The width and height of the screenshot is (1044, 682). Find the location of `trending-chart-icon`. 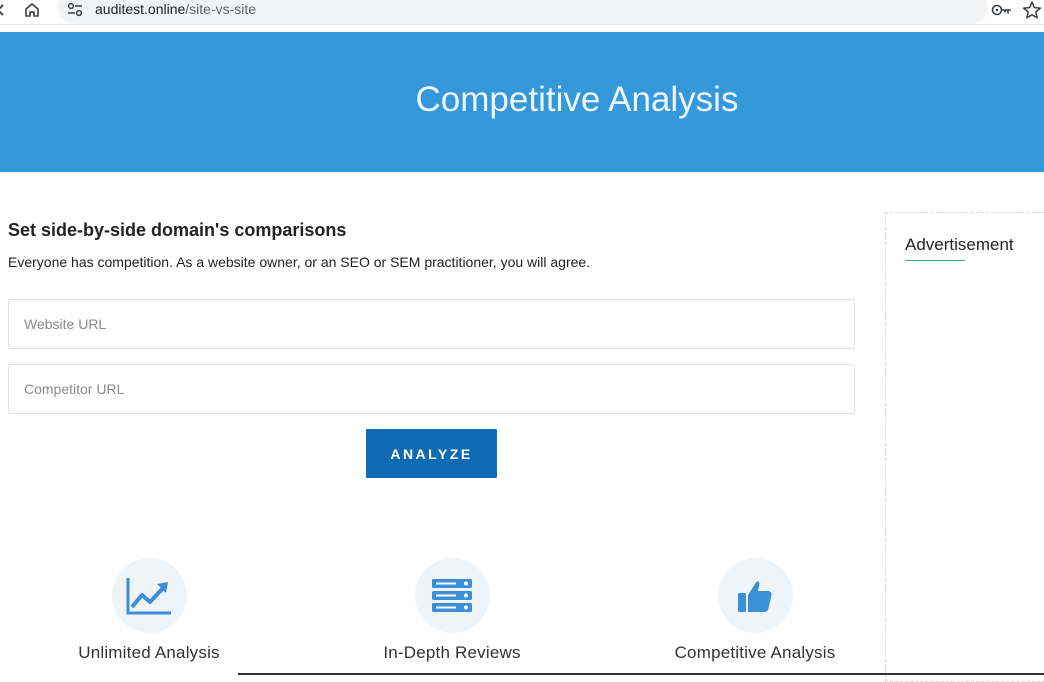

trending-chart-icon is located at coordinates (148, 595).